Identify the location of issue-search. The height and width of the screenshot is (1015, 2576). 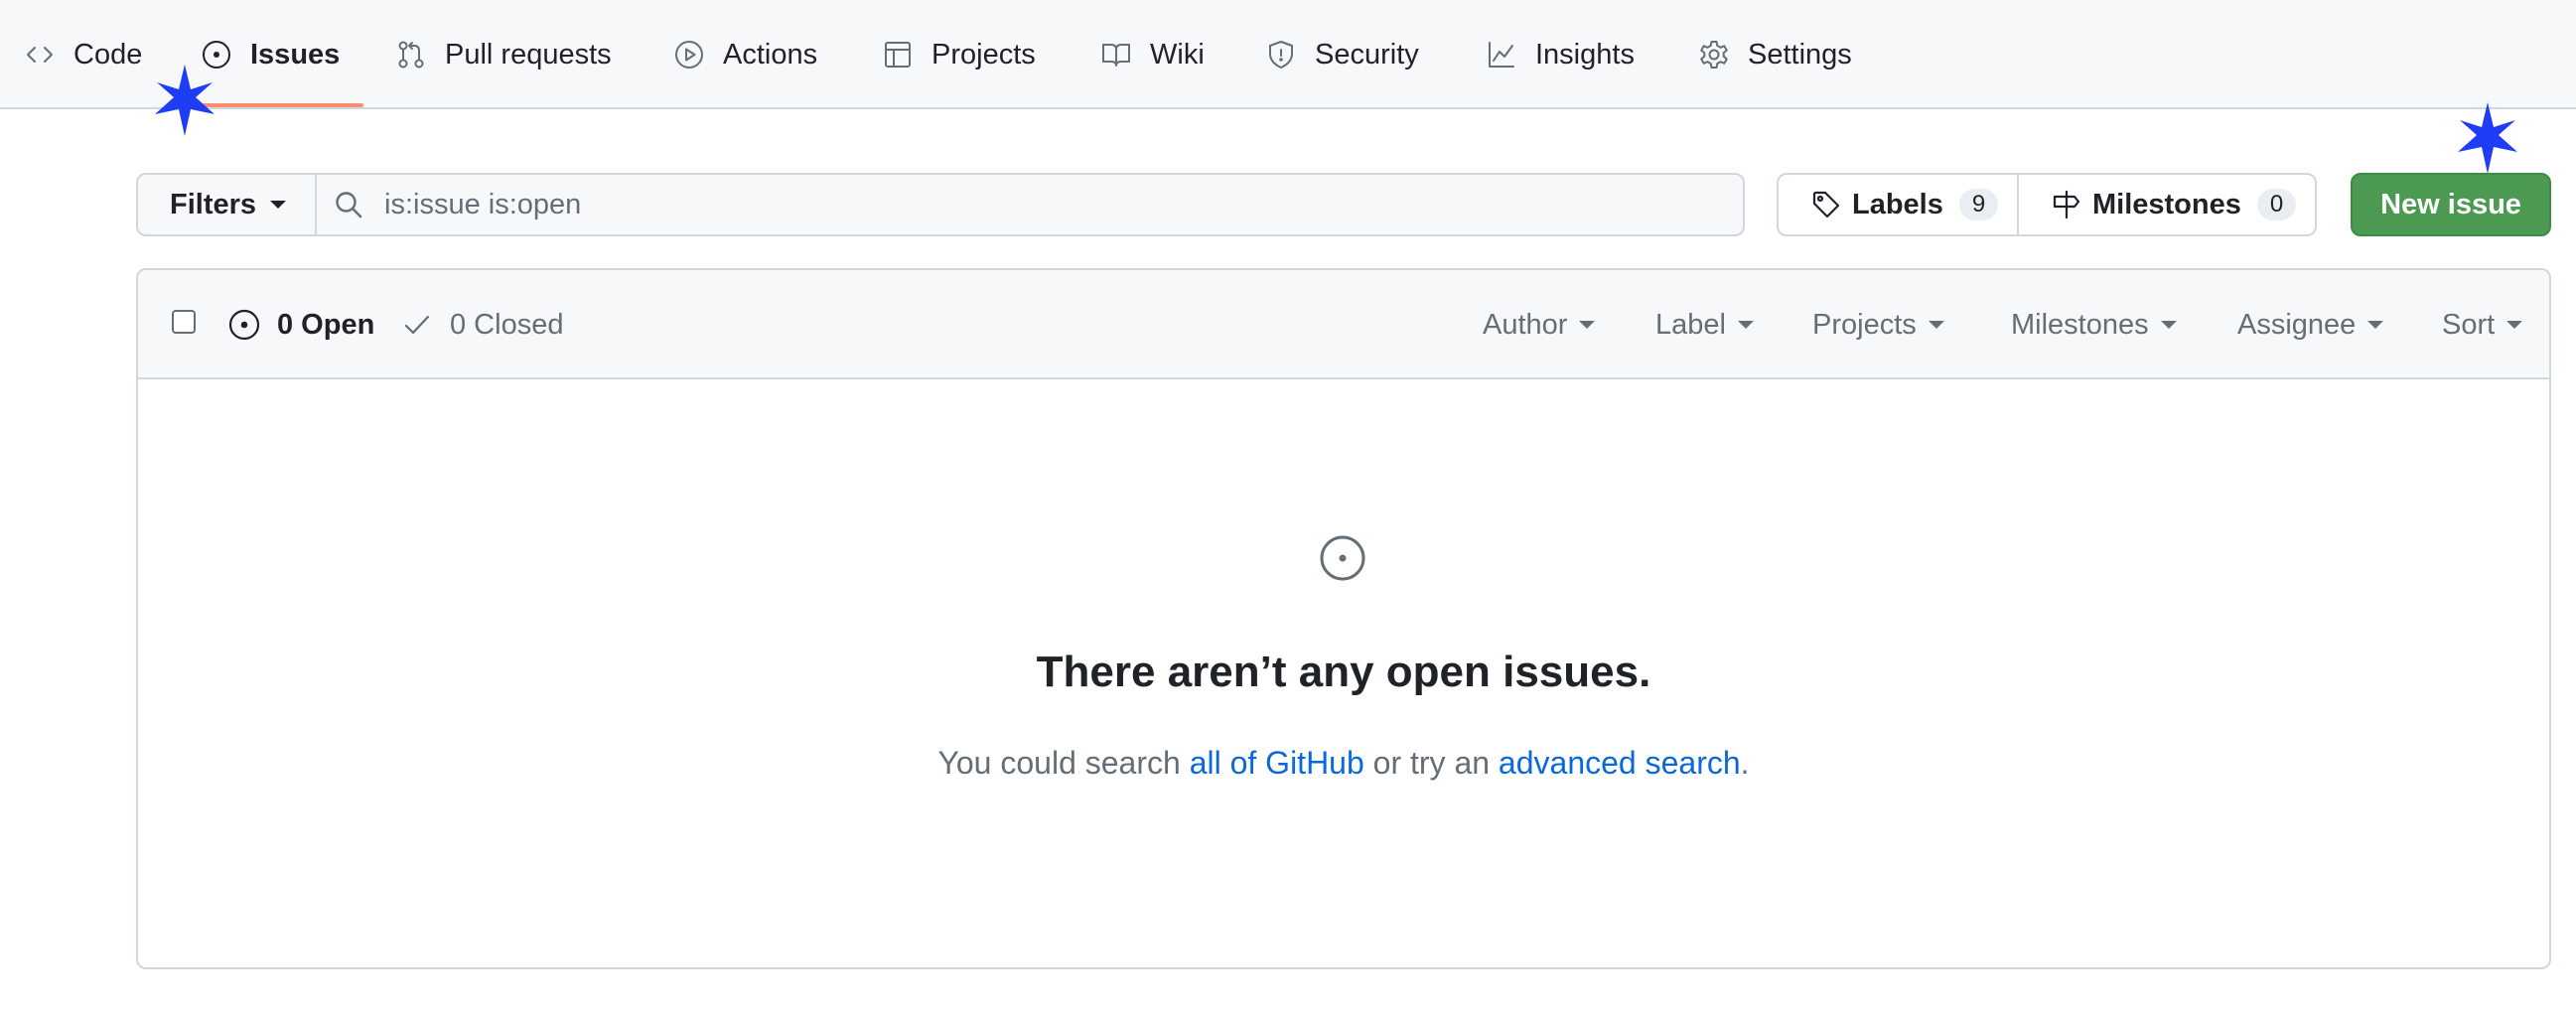
(1030, 204).